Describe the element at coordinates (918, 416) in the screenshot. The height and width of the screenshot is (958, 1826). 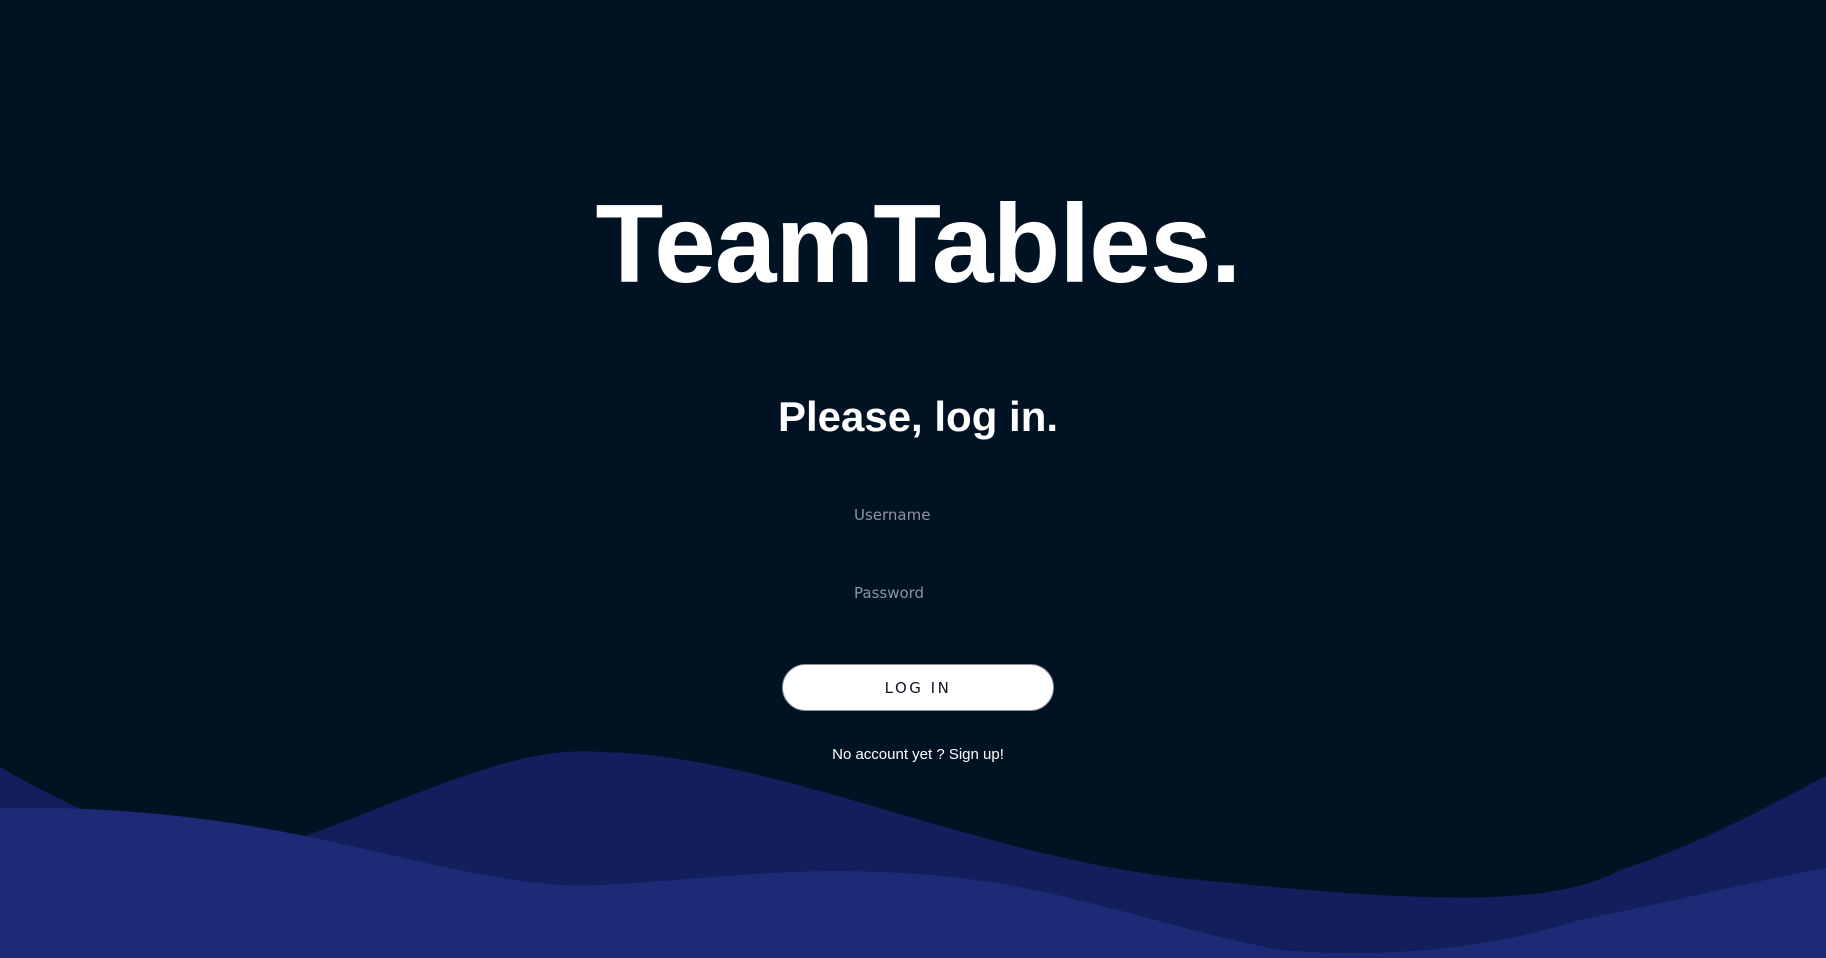
I see `login-heading: Please, log in.` at that location.